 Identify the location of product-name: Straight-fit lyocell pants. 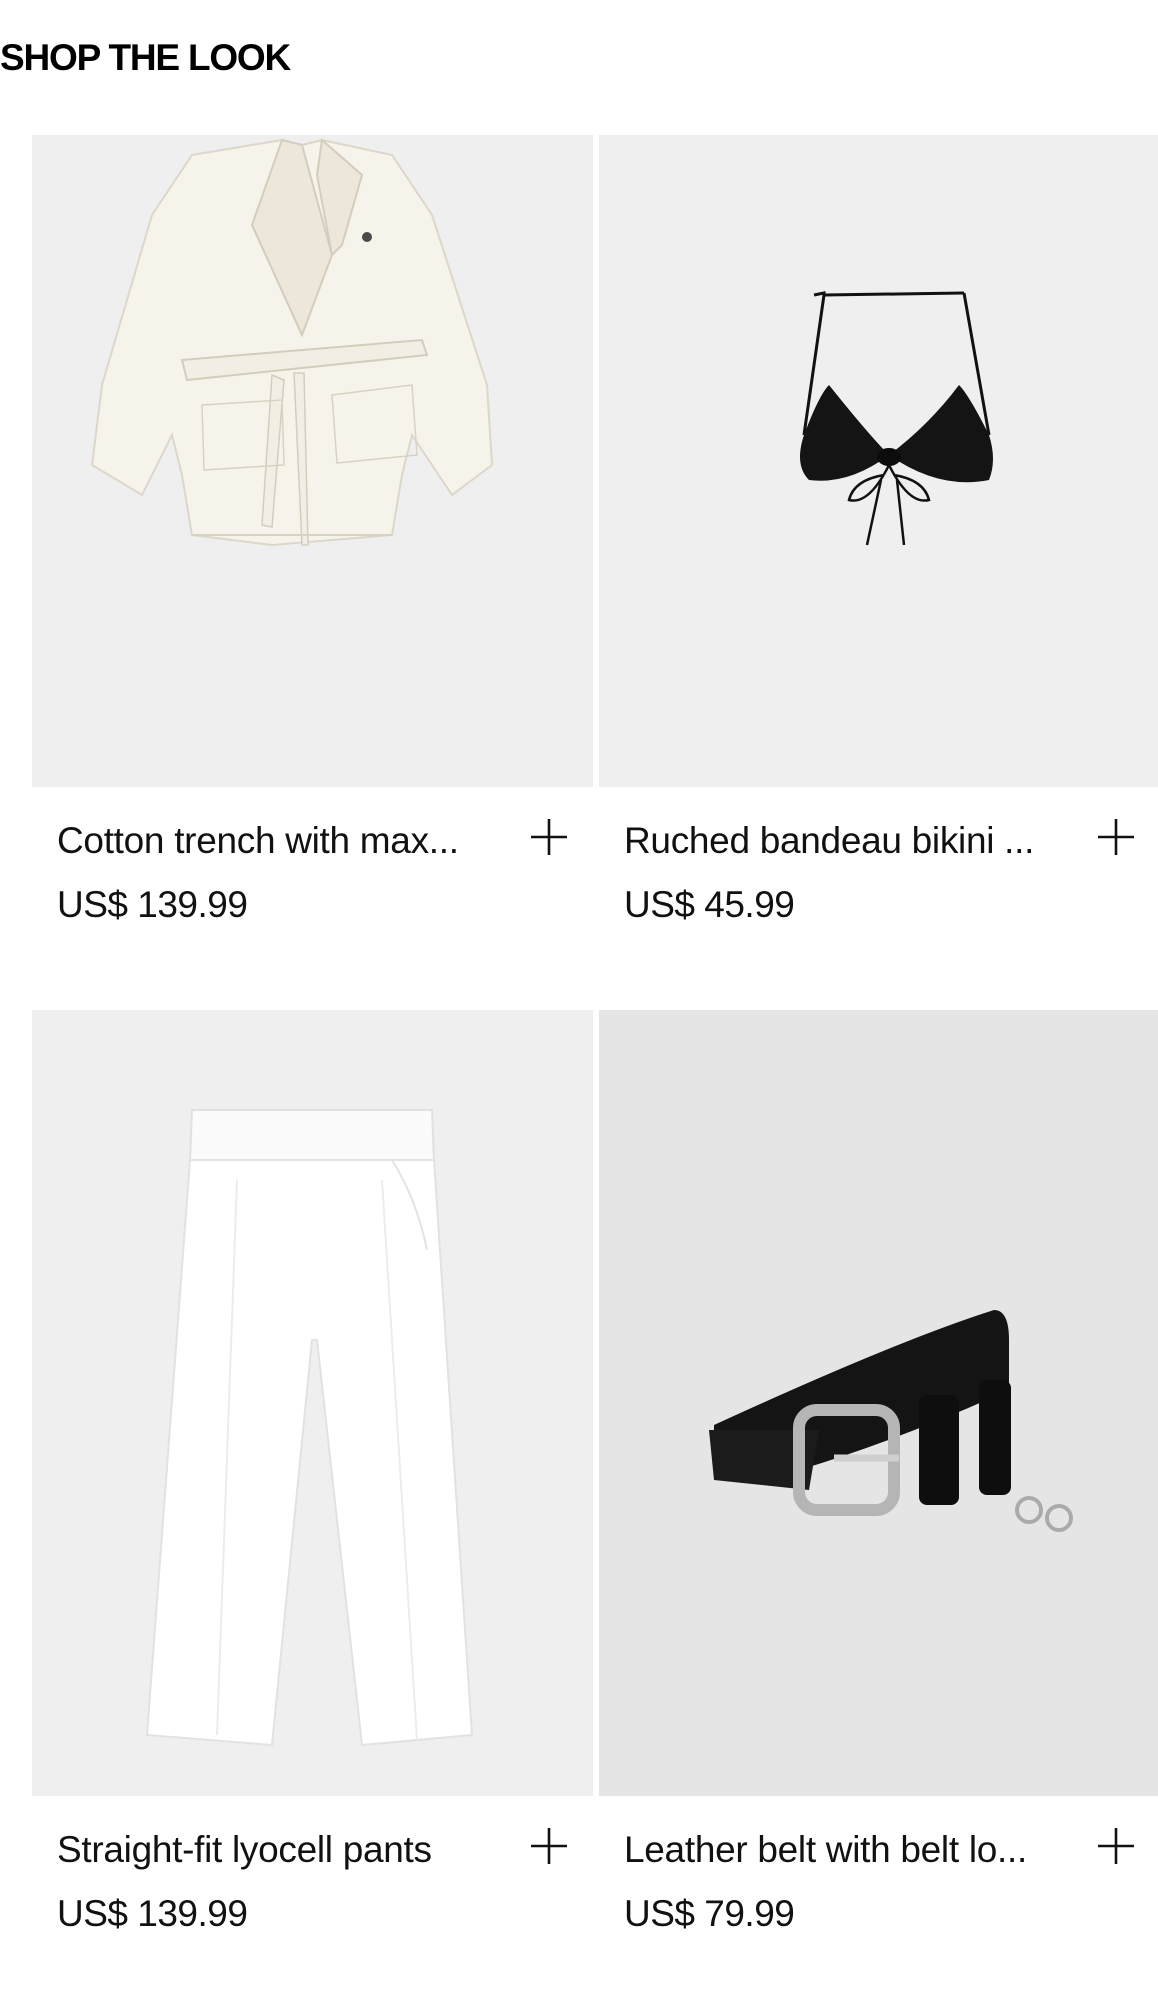
(279, 1850).